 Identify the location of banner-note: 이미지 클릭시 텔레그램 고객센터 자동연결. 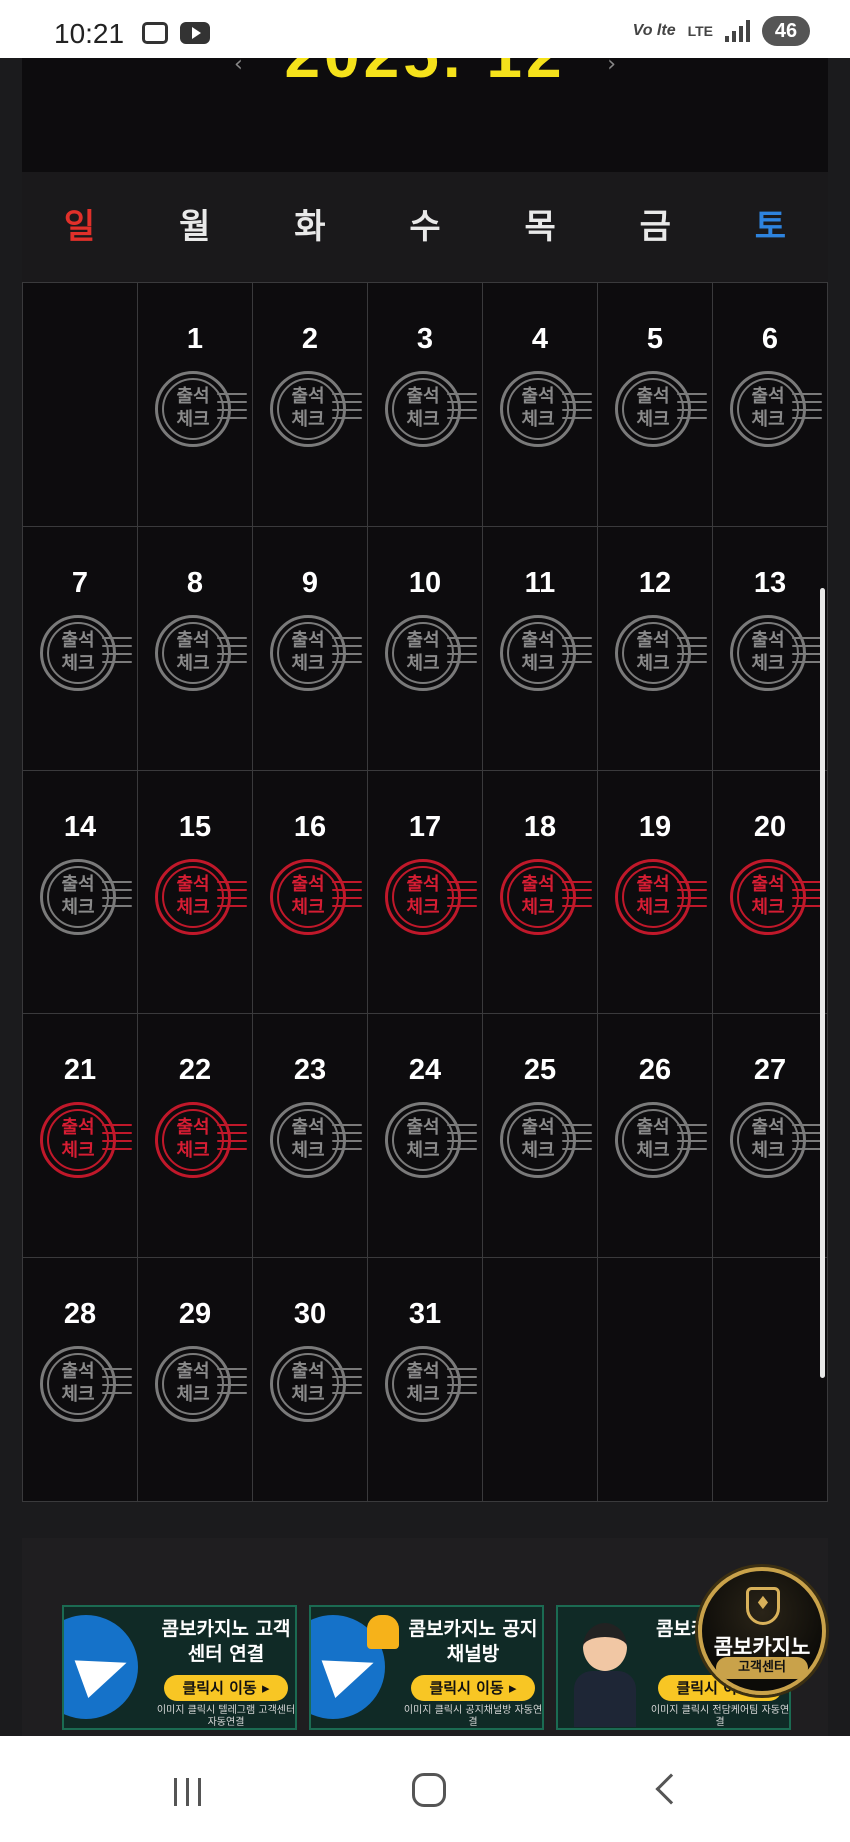
(226, 1716).